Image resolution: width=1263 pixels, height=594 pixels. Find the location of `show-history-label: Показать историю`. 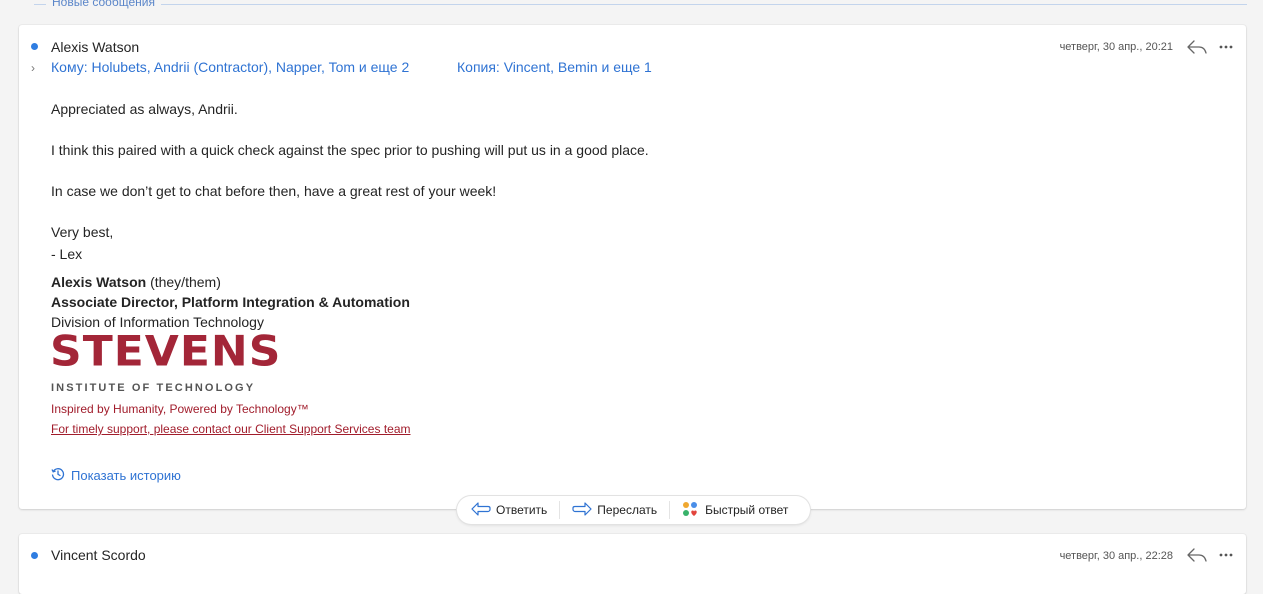

show-history-label: Показать историю is located at coordinates (126, 475).